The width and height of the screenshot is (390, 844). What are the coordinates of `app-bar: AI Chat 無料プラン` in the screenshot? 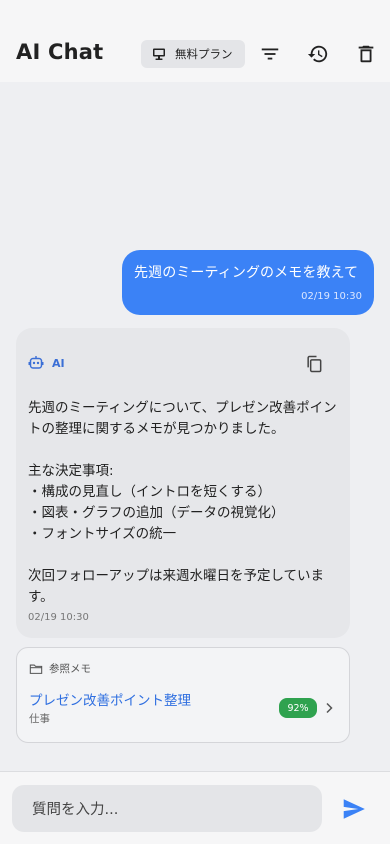 It's located at (195, 41).